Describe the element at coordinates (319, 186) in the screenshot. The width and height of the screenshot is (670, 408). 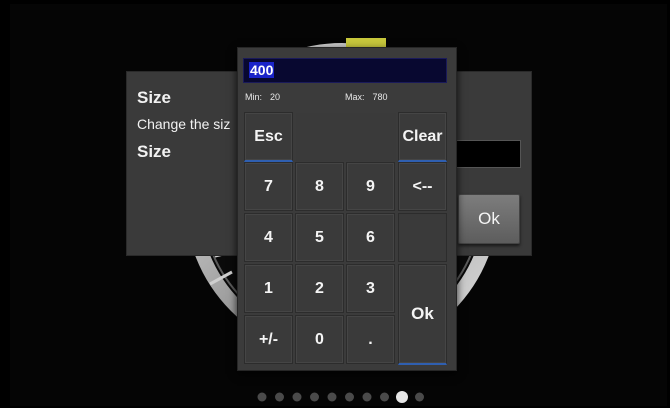
I see `key-8: 8` at that location.